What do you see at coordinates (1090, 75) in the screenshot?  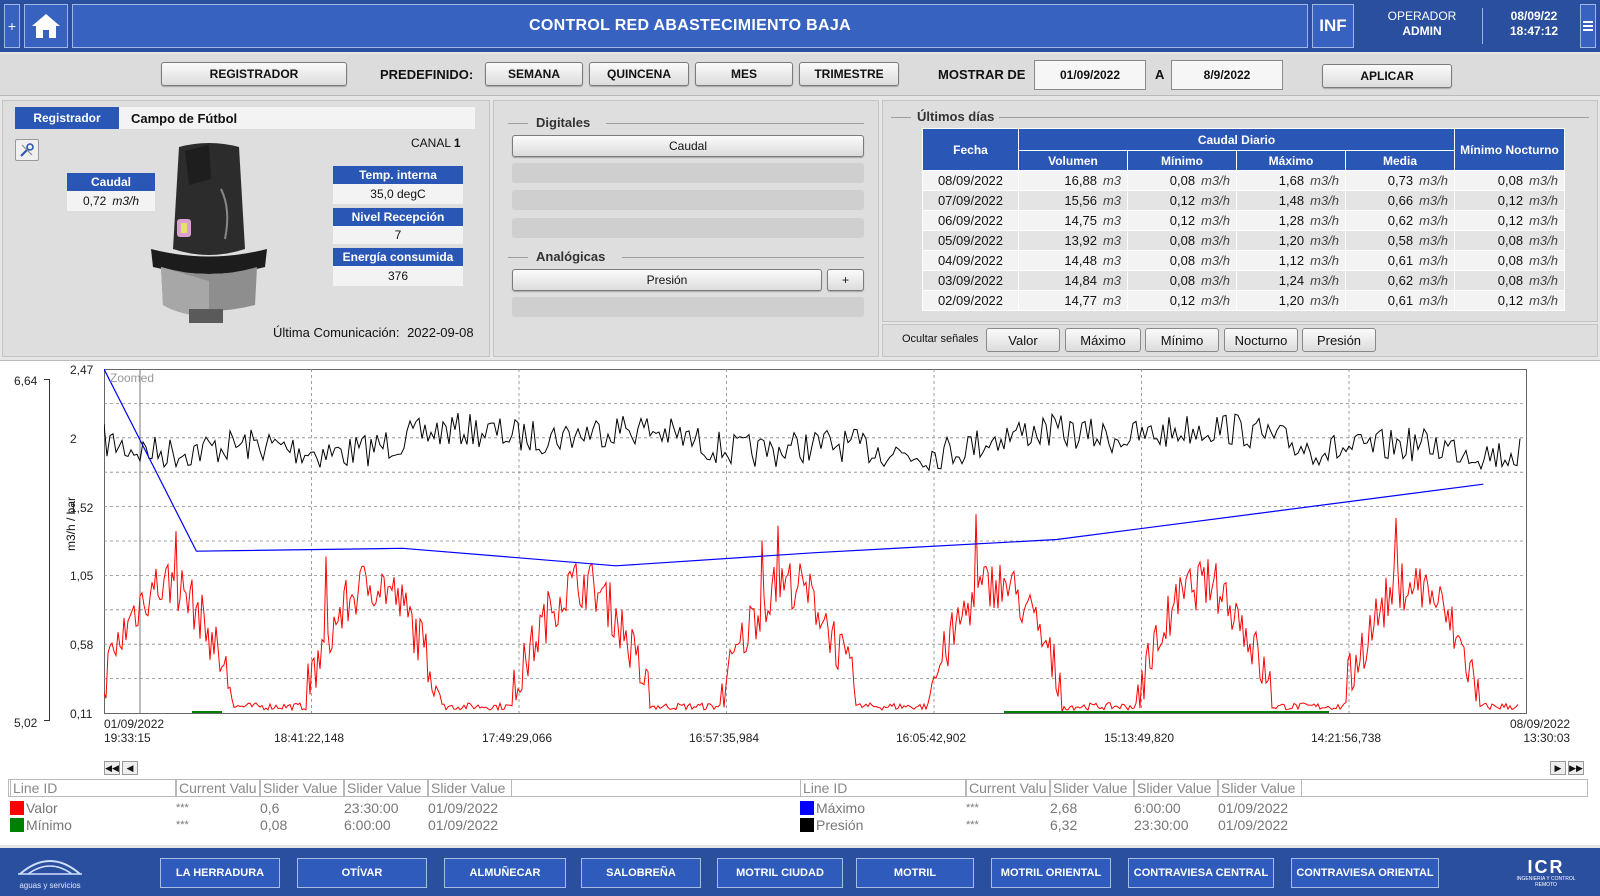 I see `from-date-field: 01/09/2022` at bounding box center [1090, 75].